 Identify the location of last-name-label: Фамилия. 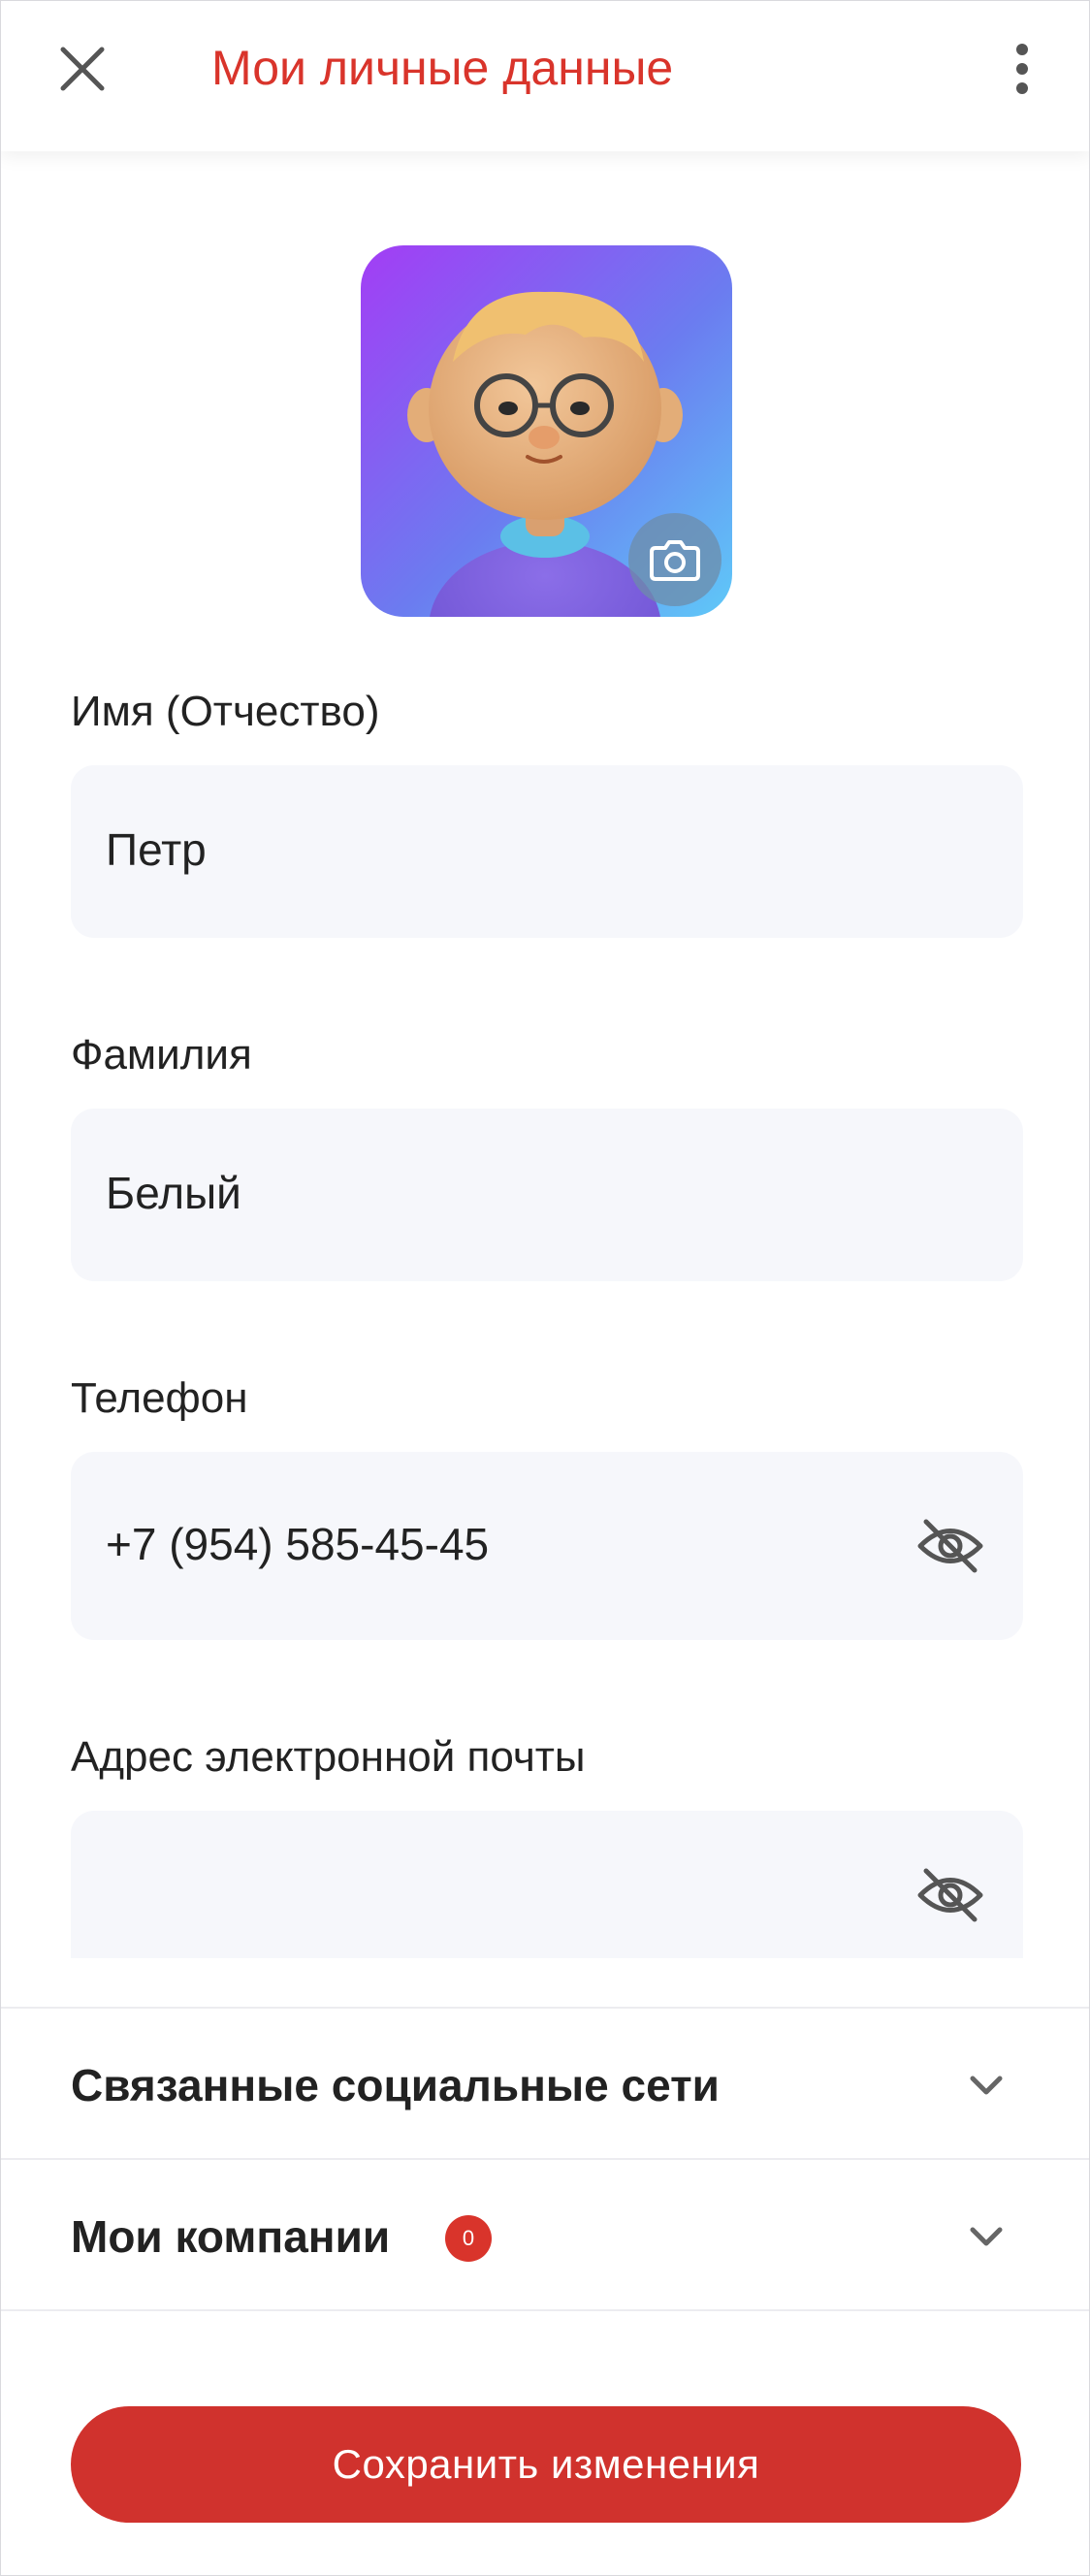
(161, 1055).